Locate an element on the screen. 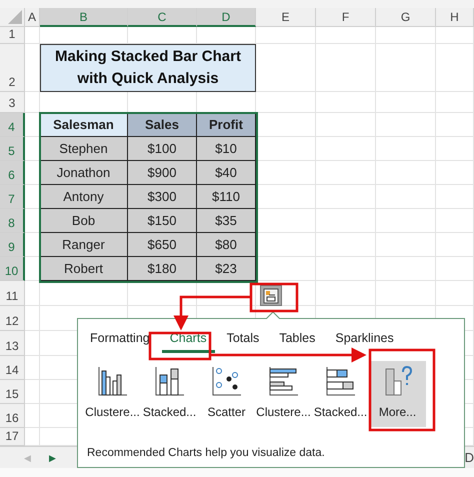 The image size is (474, 477). row-header: 15 is located at coordinates (12, 392).